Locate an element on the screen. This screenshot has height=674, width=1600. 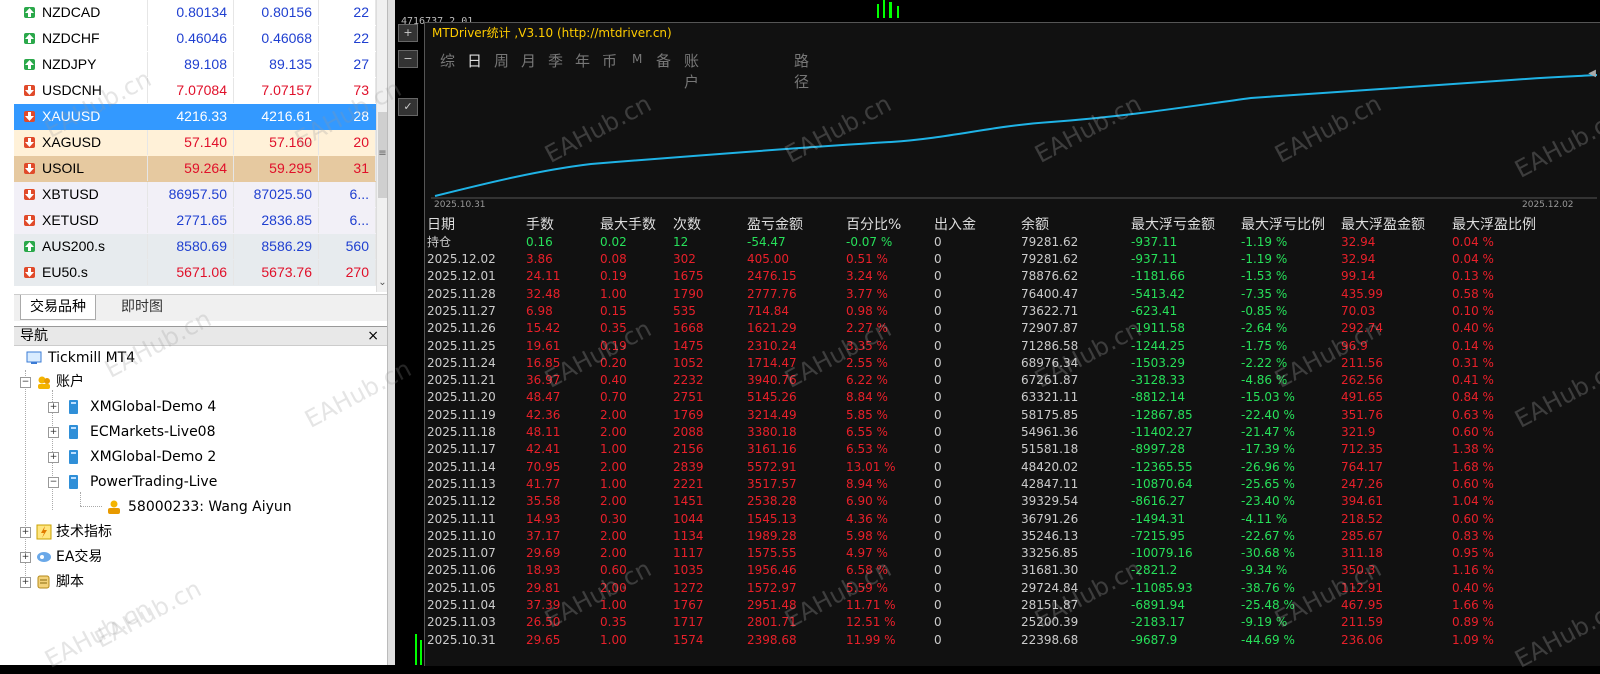
user-icon is located at coordinates (114, 507).